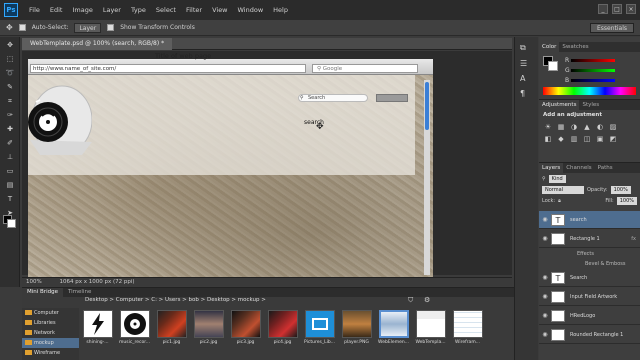 The height and width of the screenshot is (360, 640). Describe the element at coordinates (578, 168) in the screenshot. I see `tab-channels: Channels` at that location.